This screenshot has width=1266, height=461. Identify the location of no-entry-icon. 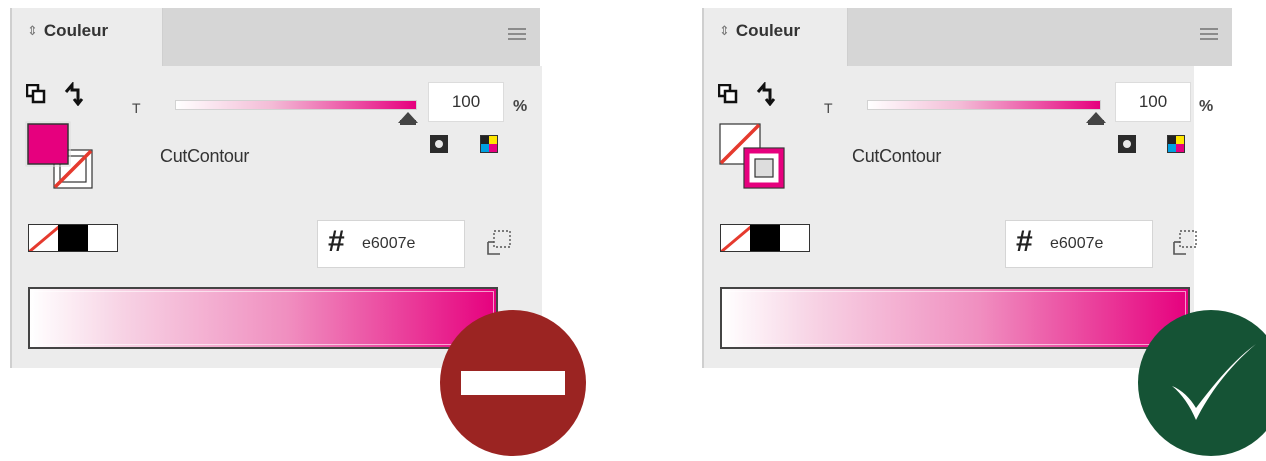
(513, 383).